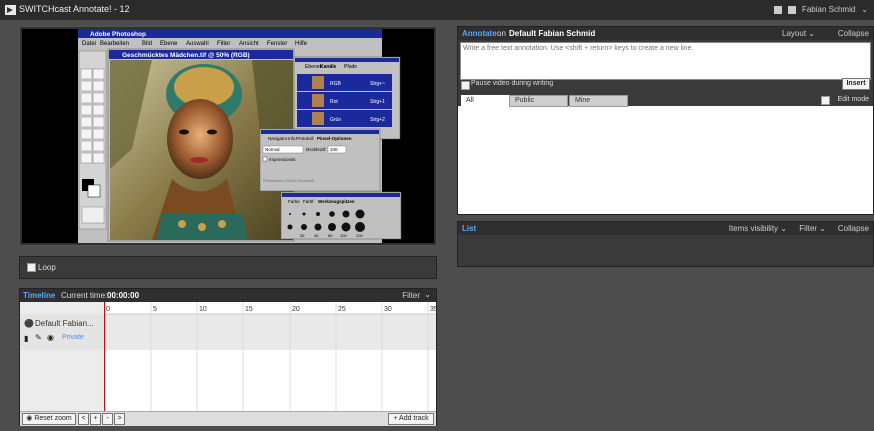  What do you see at coordinates (270, 356) in the screenshot?
I see `timeline-grid: 0 5 10 15 20 25 30 35` at bounding box center [270, 356].